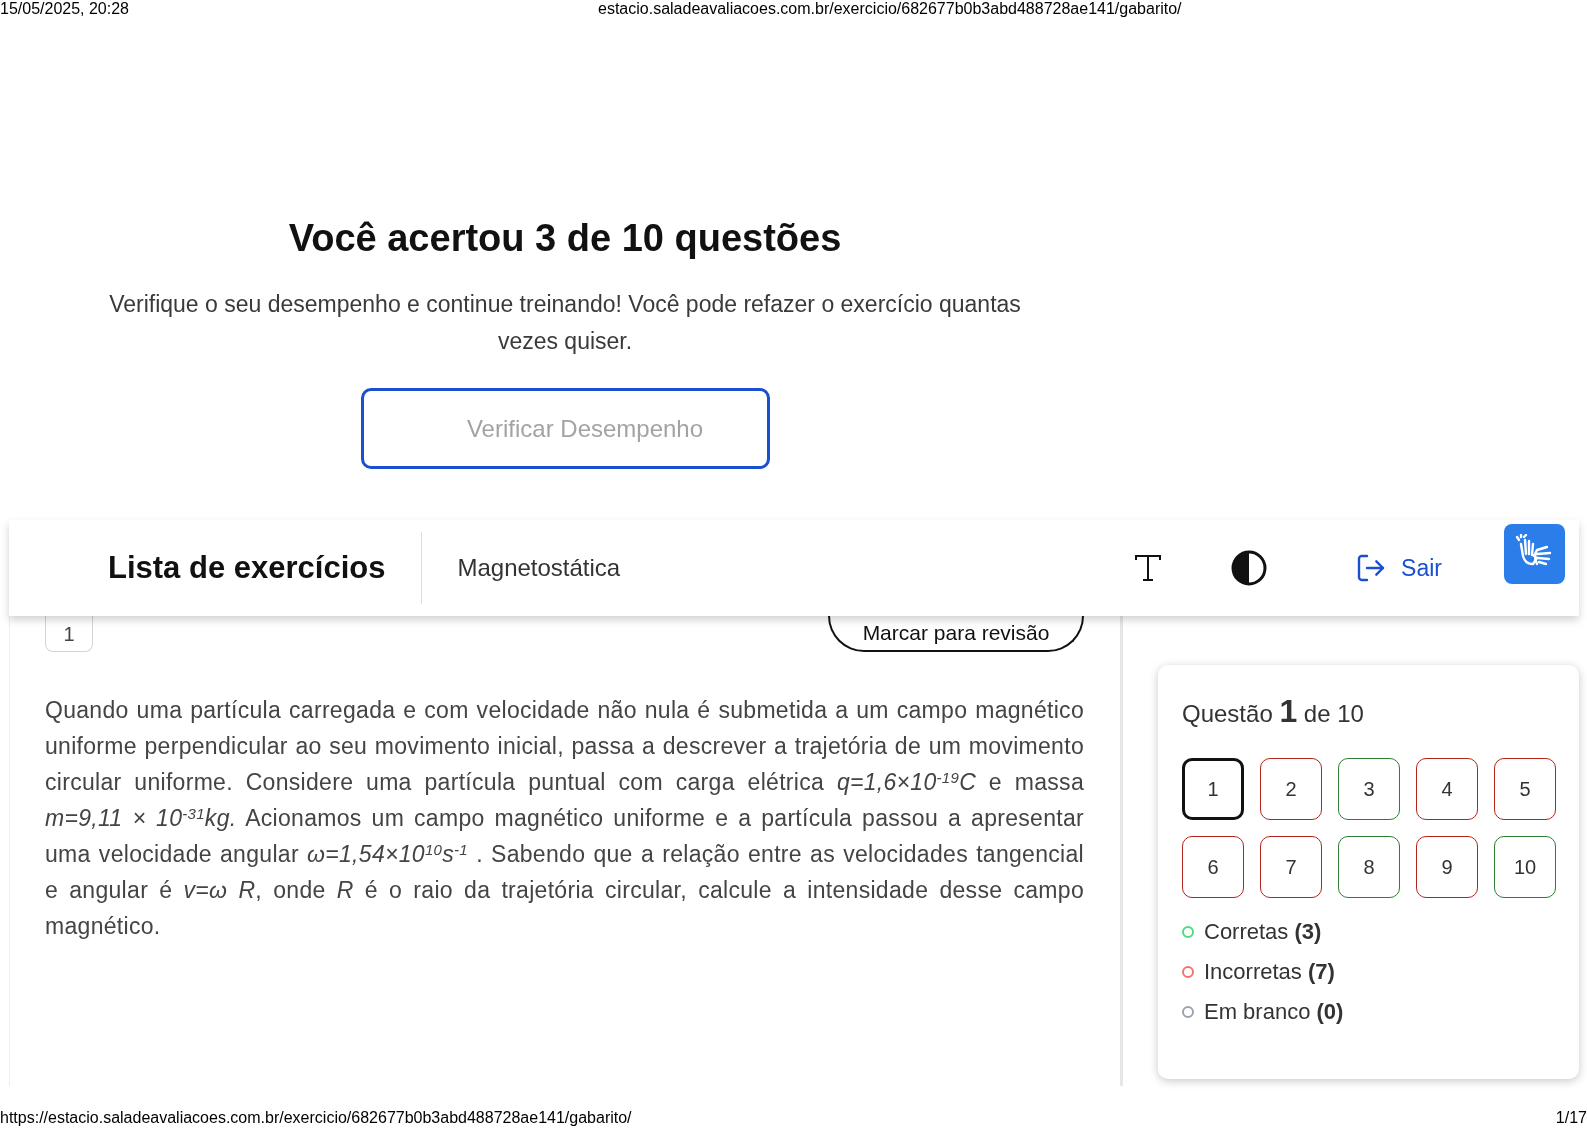  I want to click on question-number-button: 9, so click(1447, 867).